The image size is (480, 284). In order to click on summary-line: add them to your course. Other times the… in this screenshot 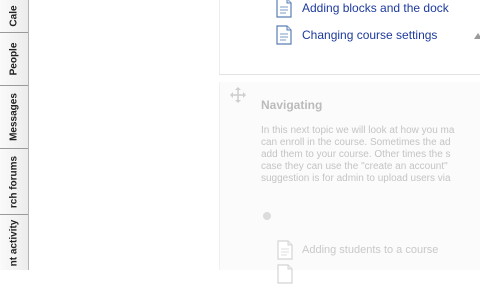, I will do `click(356, 154)`.